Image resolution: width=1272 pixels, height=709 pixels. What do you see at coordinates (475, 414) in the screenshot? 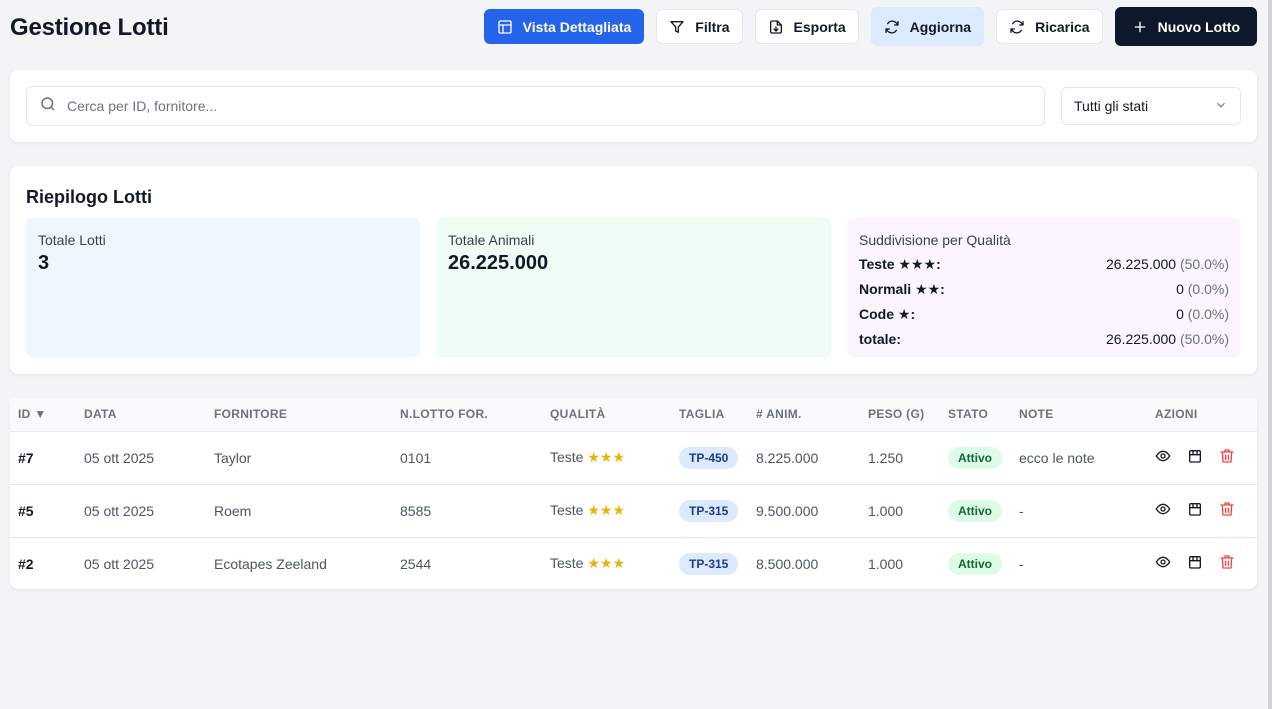
I see `column-header-supplier-lot: N.LOTTO FOR.` at bounding box center [475, 414].